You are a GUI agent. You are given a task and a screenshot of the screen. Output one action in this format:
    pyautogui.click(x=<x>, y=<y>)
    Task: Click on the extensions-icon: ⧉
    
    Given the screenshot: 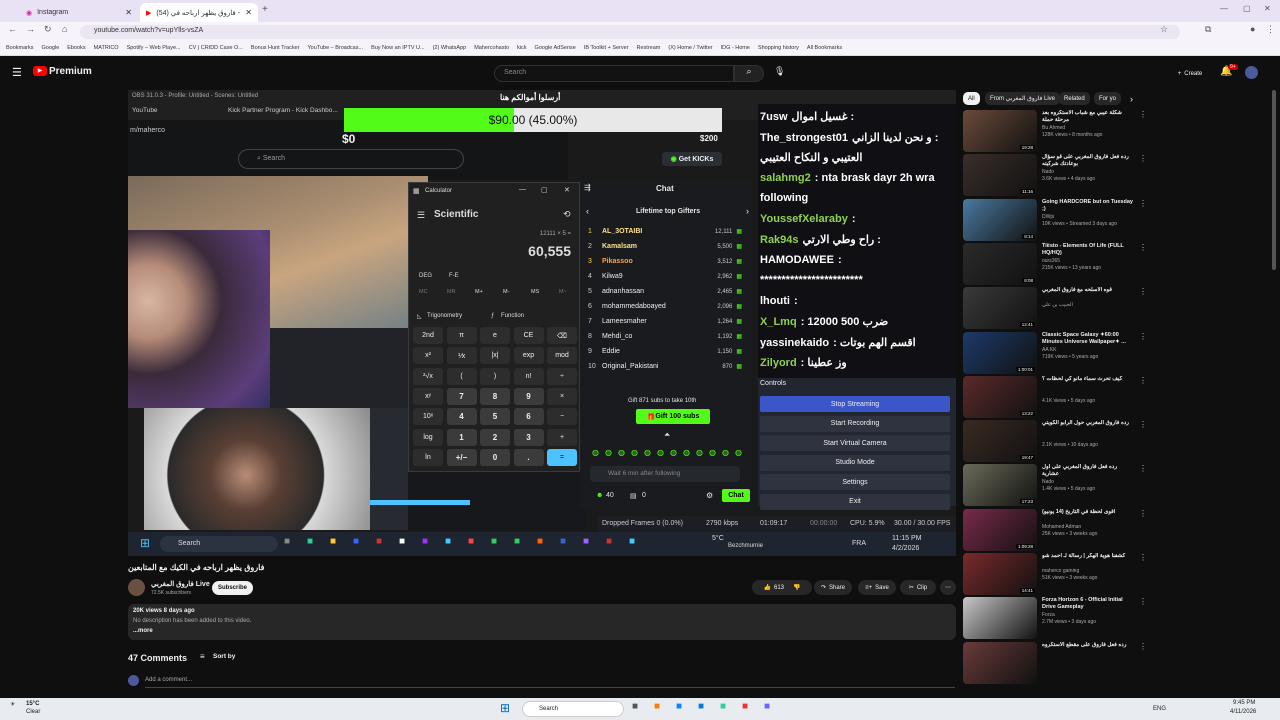 What is the action you would take?
    pyautogui.click(x=1208, y=29)
    